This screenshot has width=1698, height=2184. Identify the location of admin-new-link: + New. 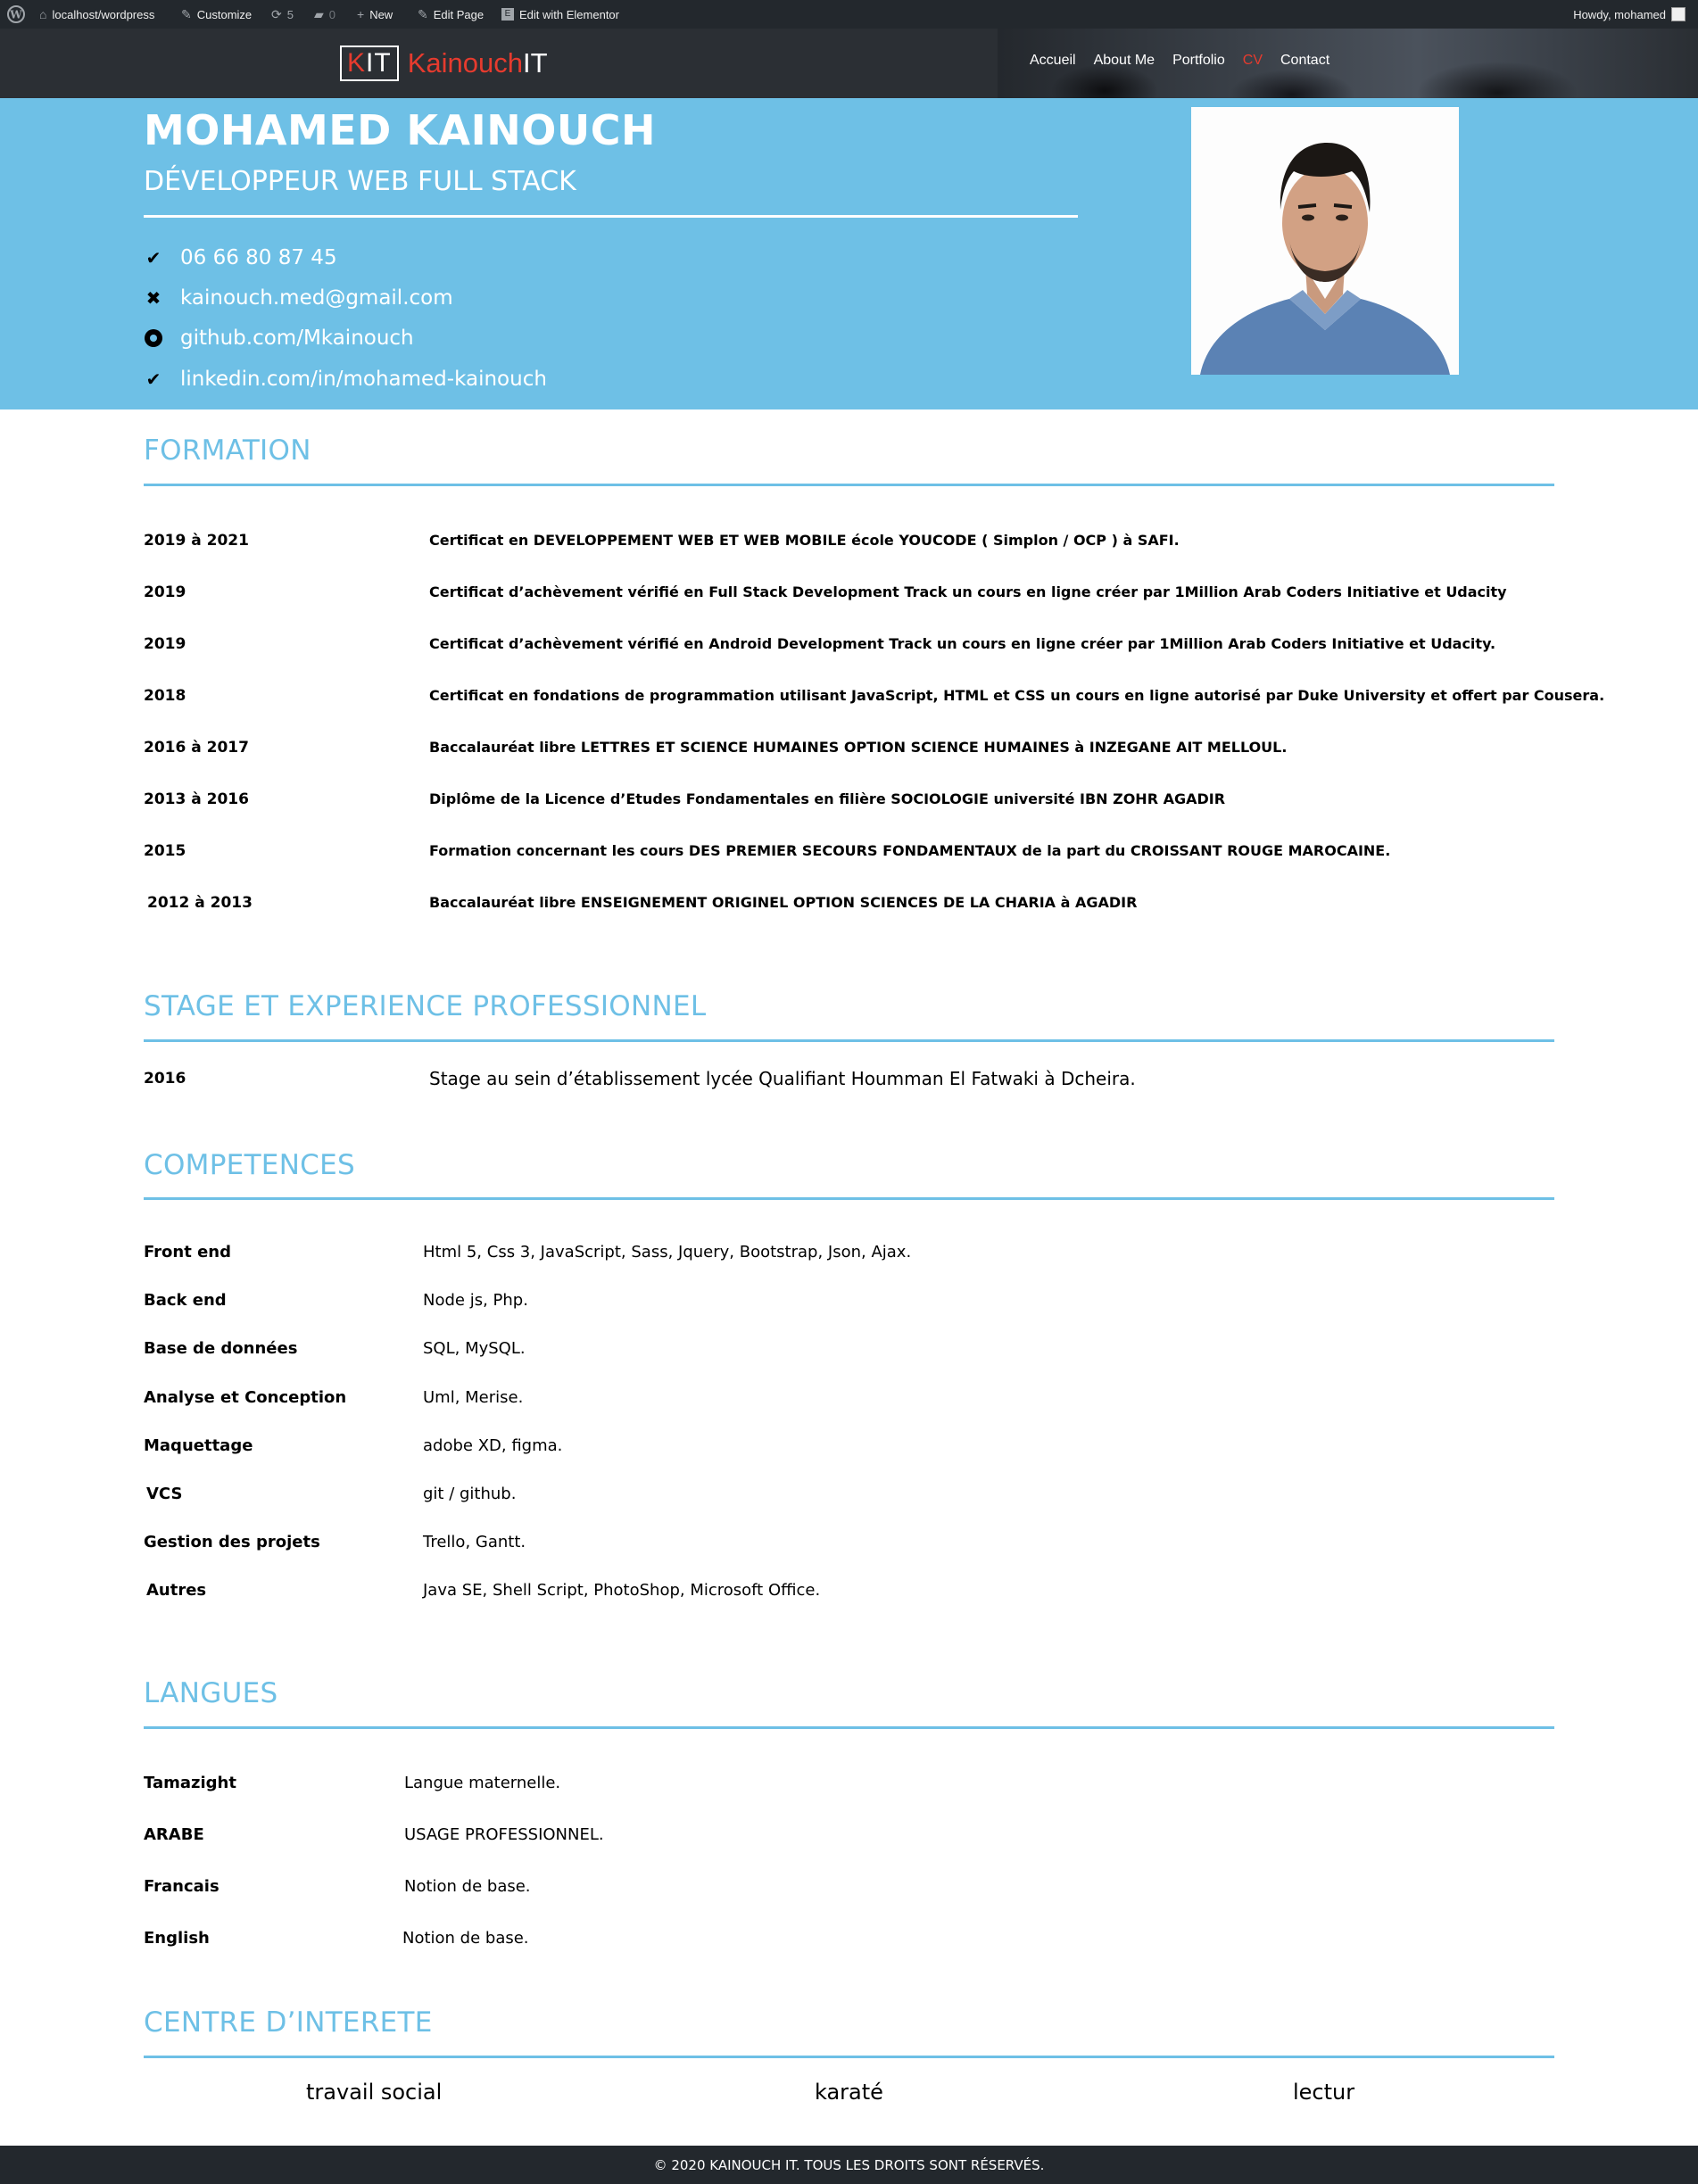
(375, 14).